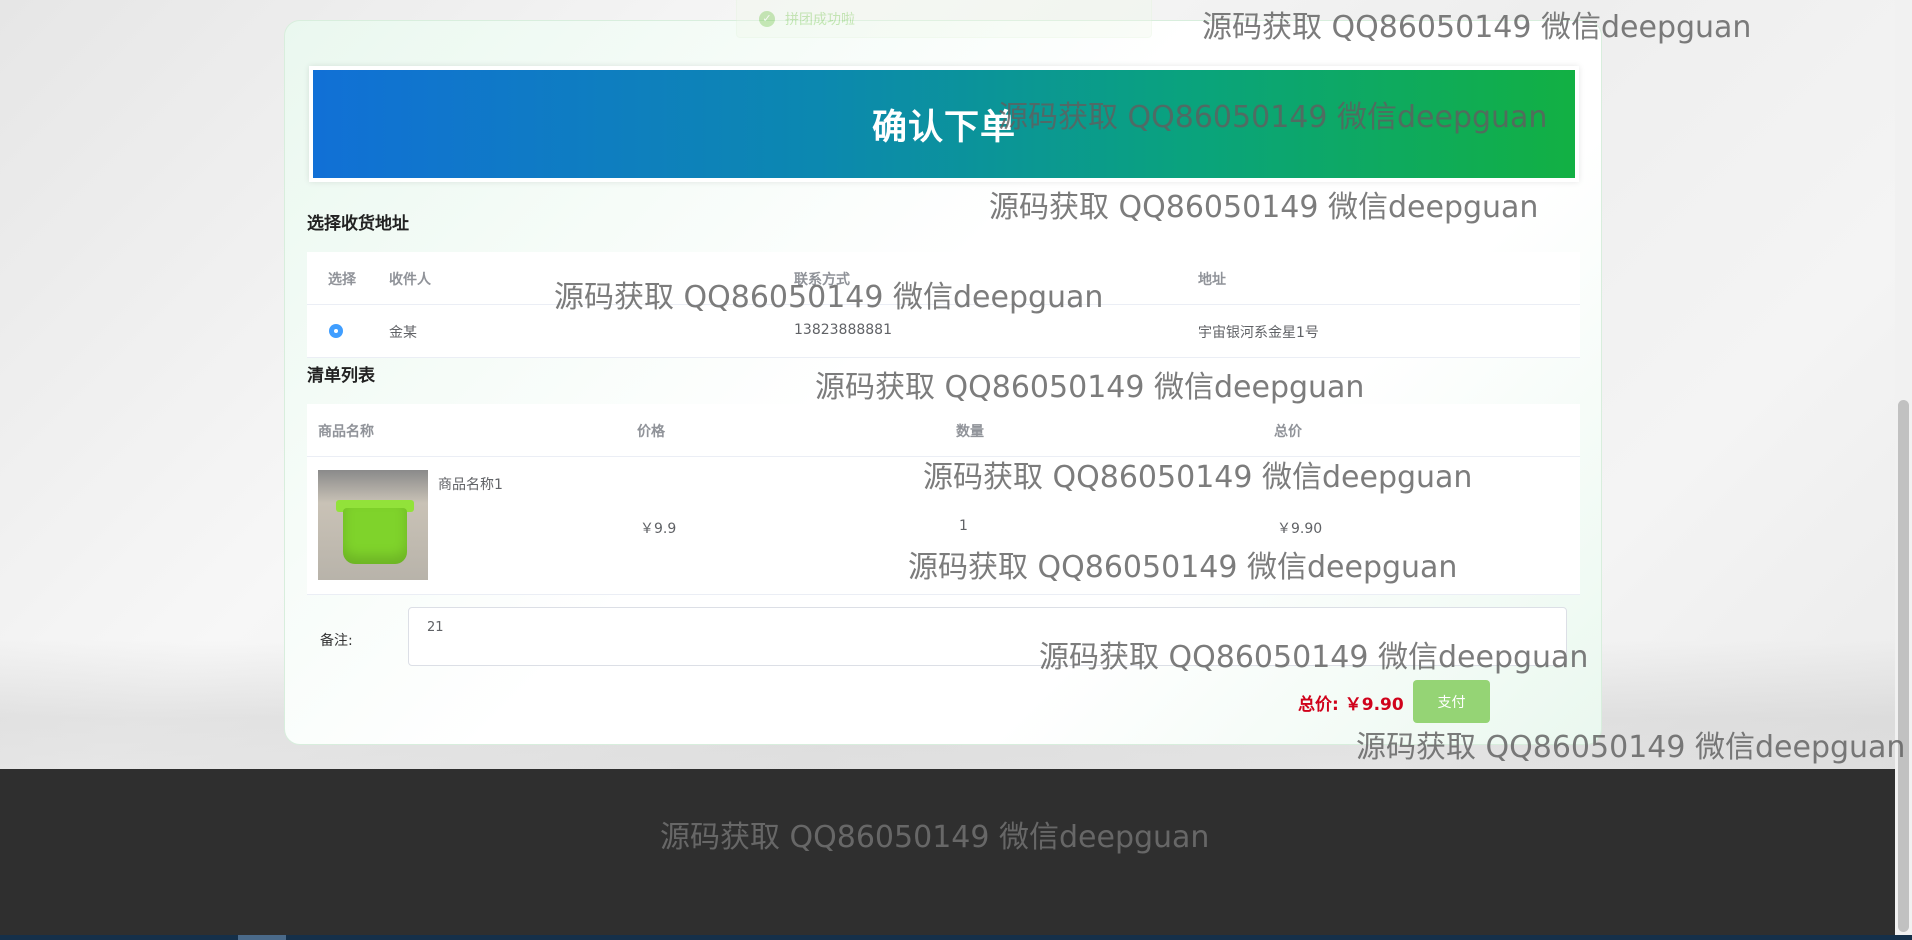 Image resolution: width=1912 pixels, height=940 pixels. Describe the element at coordinates (963, 526) in the screenshot. I see `product-quantity: 1` at that location.